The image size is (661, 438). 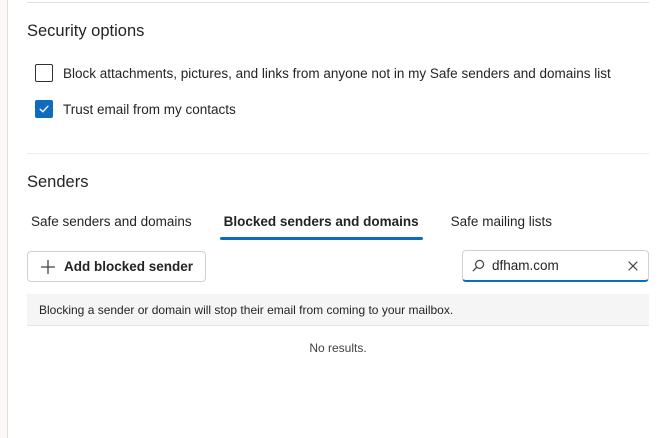 I want to click on senders-title: Senders, so click(x=58, y=182).